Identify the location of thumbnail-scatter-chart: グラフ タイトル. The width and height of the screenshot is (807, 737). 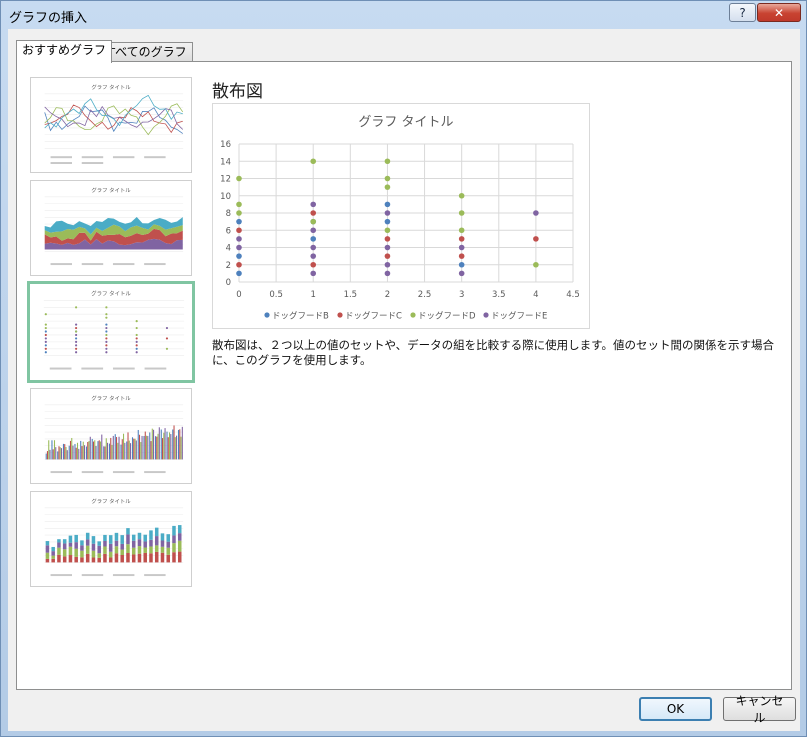
(111, 332).